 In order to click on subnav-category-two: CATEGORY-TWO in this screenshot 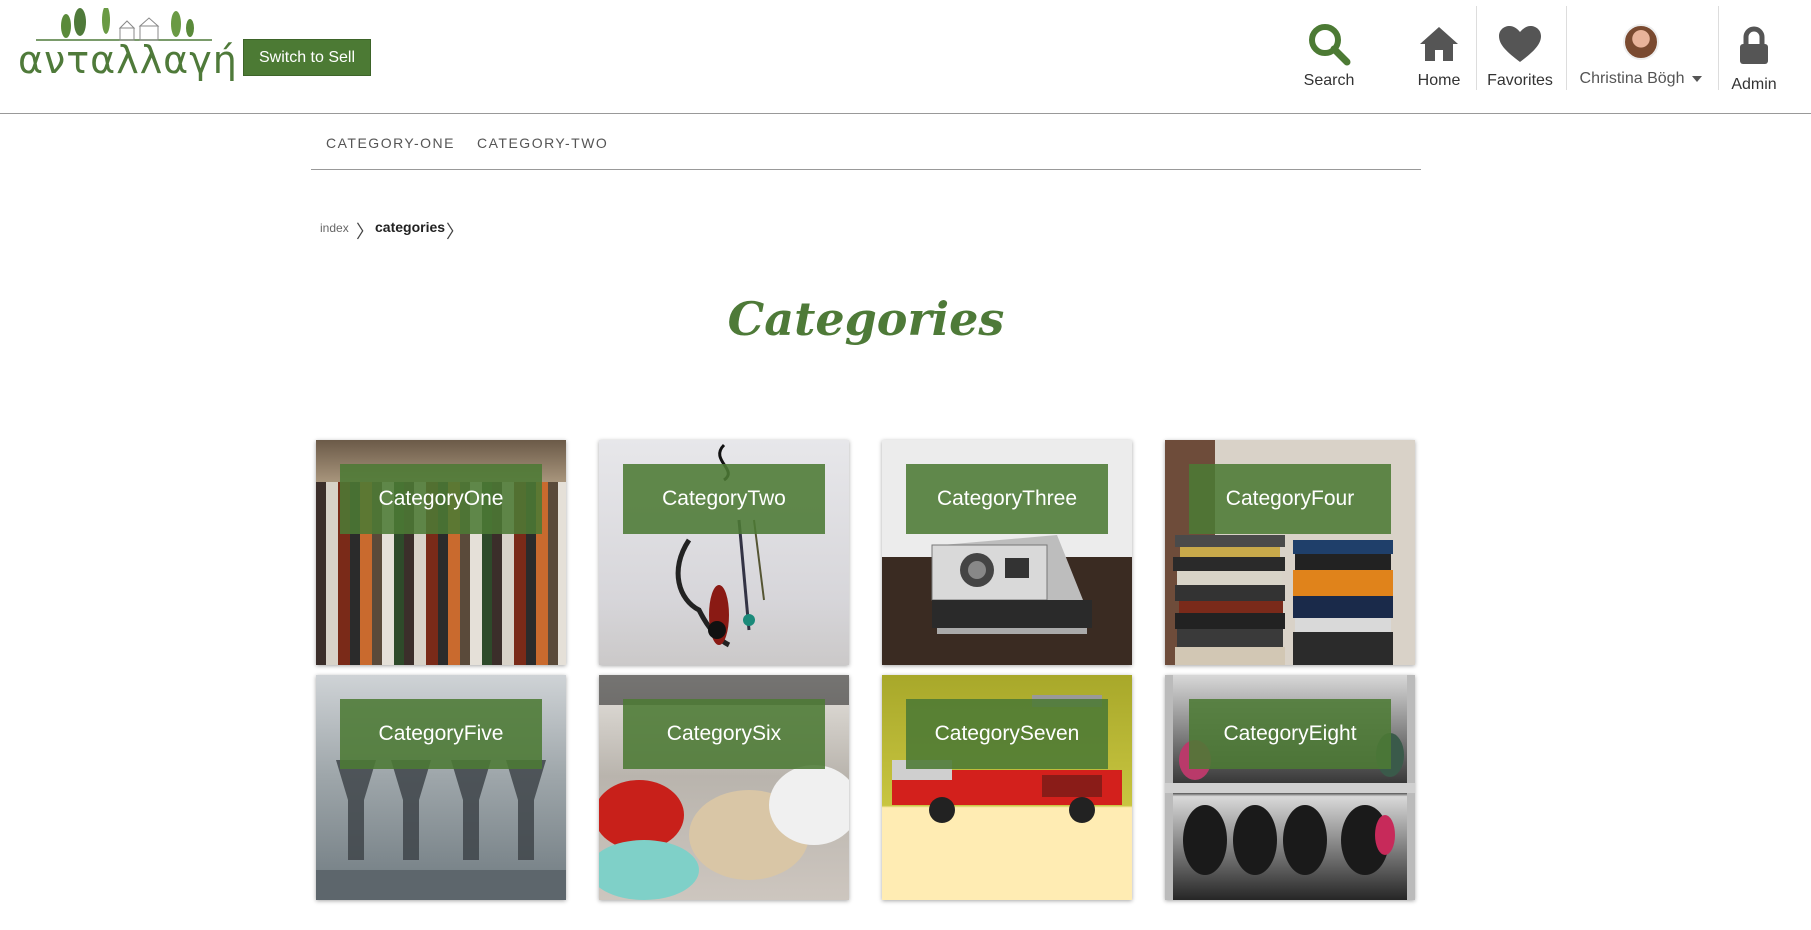, I will do `click(542, 143)`.